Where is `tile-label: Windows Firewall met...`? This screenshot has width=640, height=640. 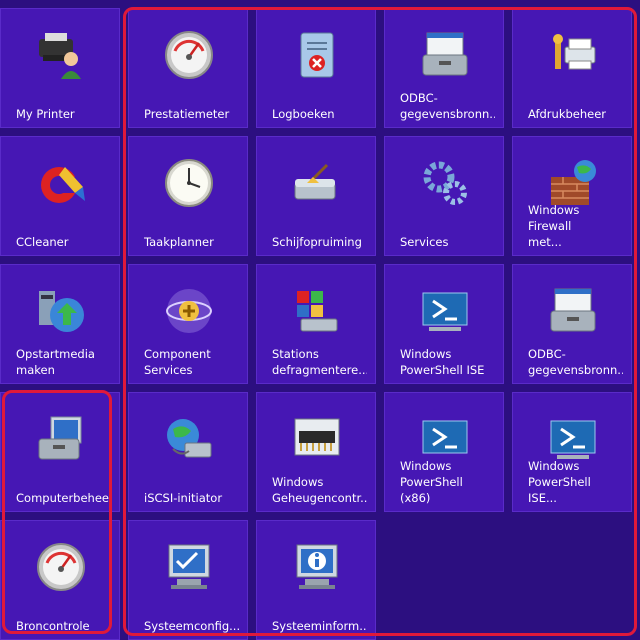 tile-label: Windows Firewall met... is located at coordinates (554, 226).